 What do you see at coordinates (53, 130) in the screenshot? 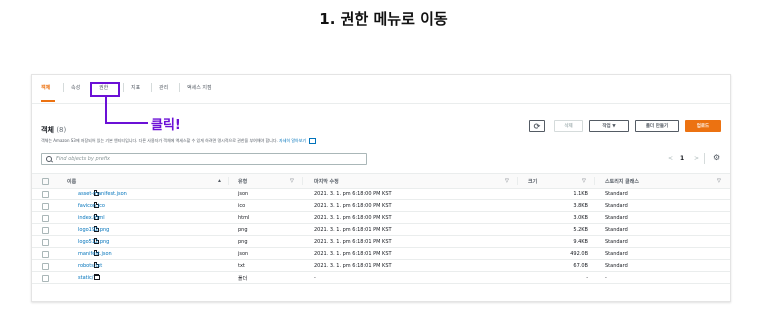
I see `objects-heading: 객체 (8)` at bounding box center [53, 130].